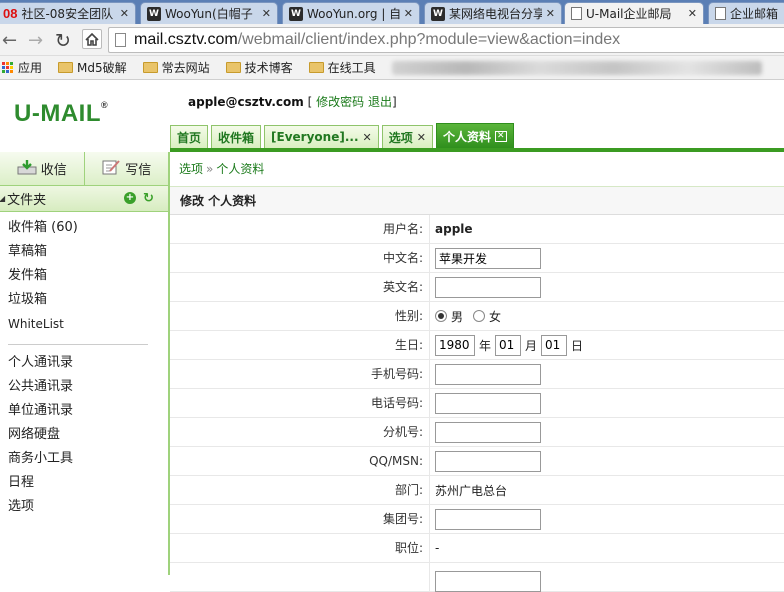 Image resolution: width=784 pixels, height=592 pixels. I want to click on breadcrumb-options: 选项, so click(191, 169).